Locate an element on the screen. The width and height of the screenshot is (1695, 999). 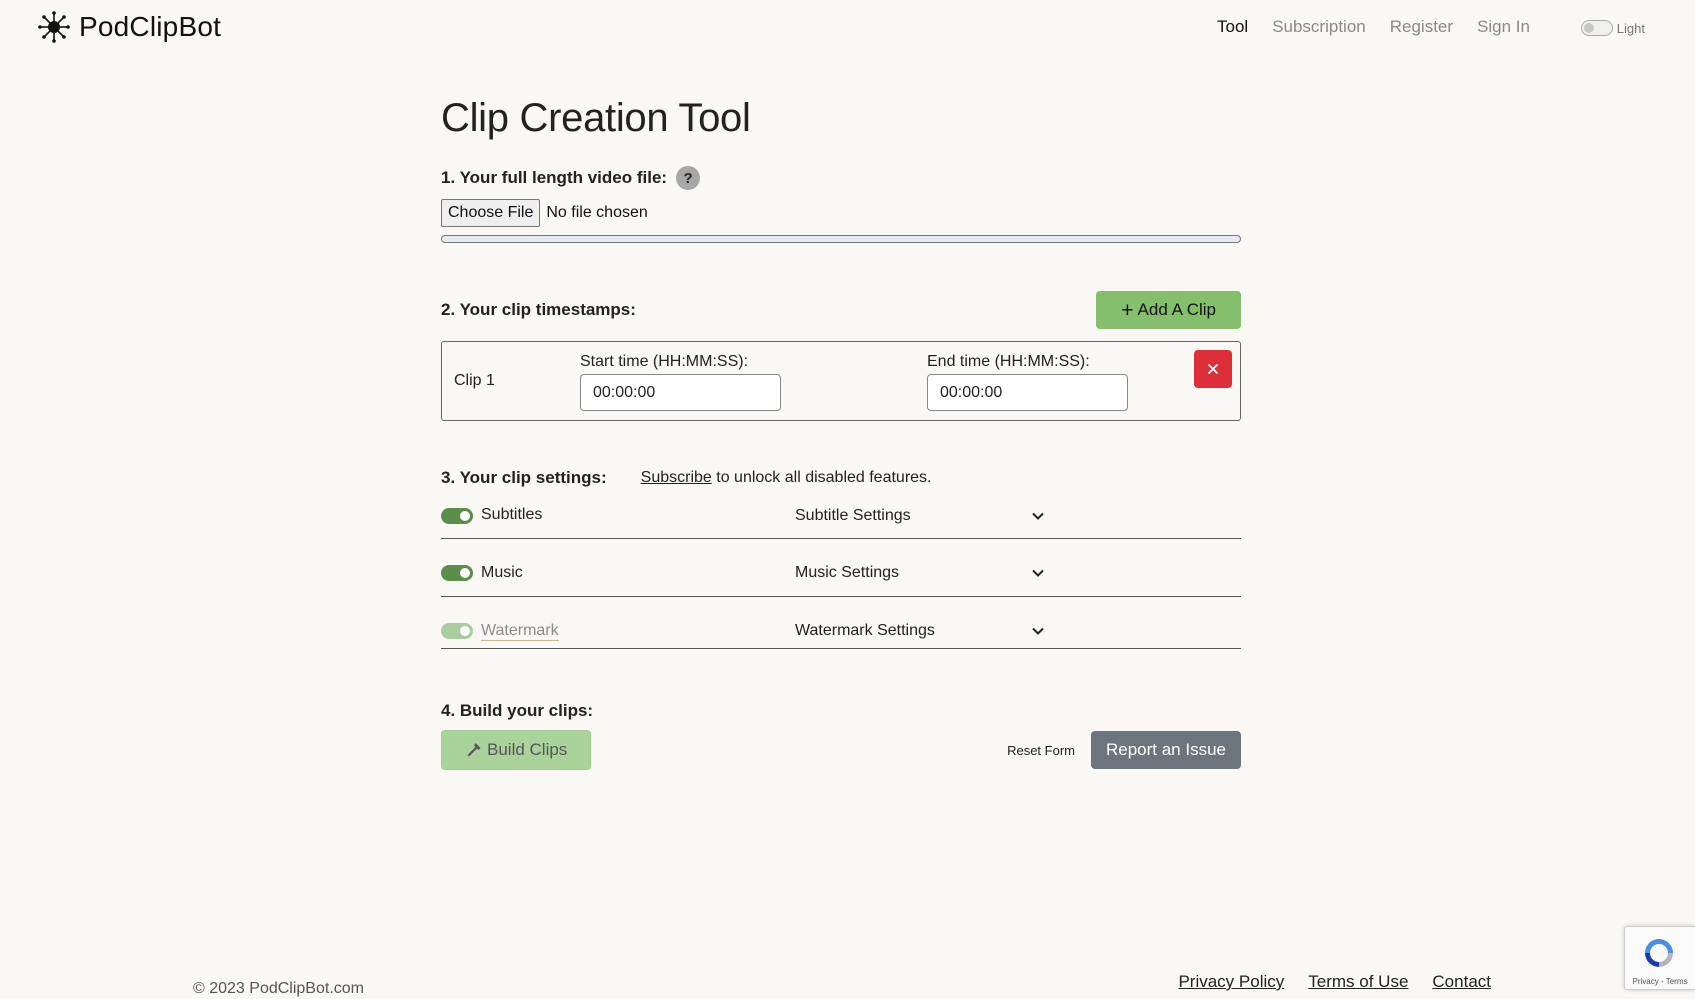
step1-header: 1. Your full length video file: ? is located at coordinates (841, 178).